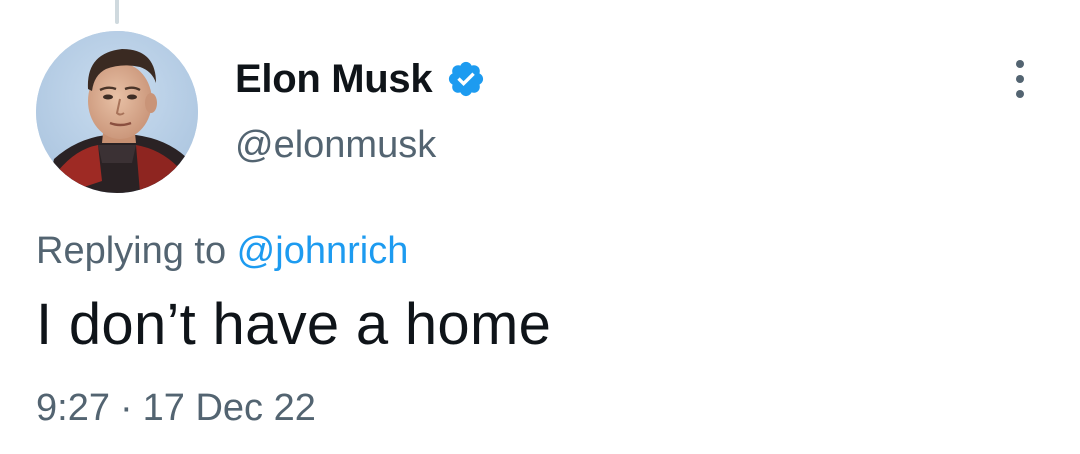 This screenshot has height=454, width=1080. Describe the element at coordinates (136, 251) in the screenshot. I see `replying-to-label: Replying to` at that location.